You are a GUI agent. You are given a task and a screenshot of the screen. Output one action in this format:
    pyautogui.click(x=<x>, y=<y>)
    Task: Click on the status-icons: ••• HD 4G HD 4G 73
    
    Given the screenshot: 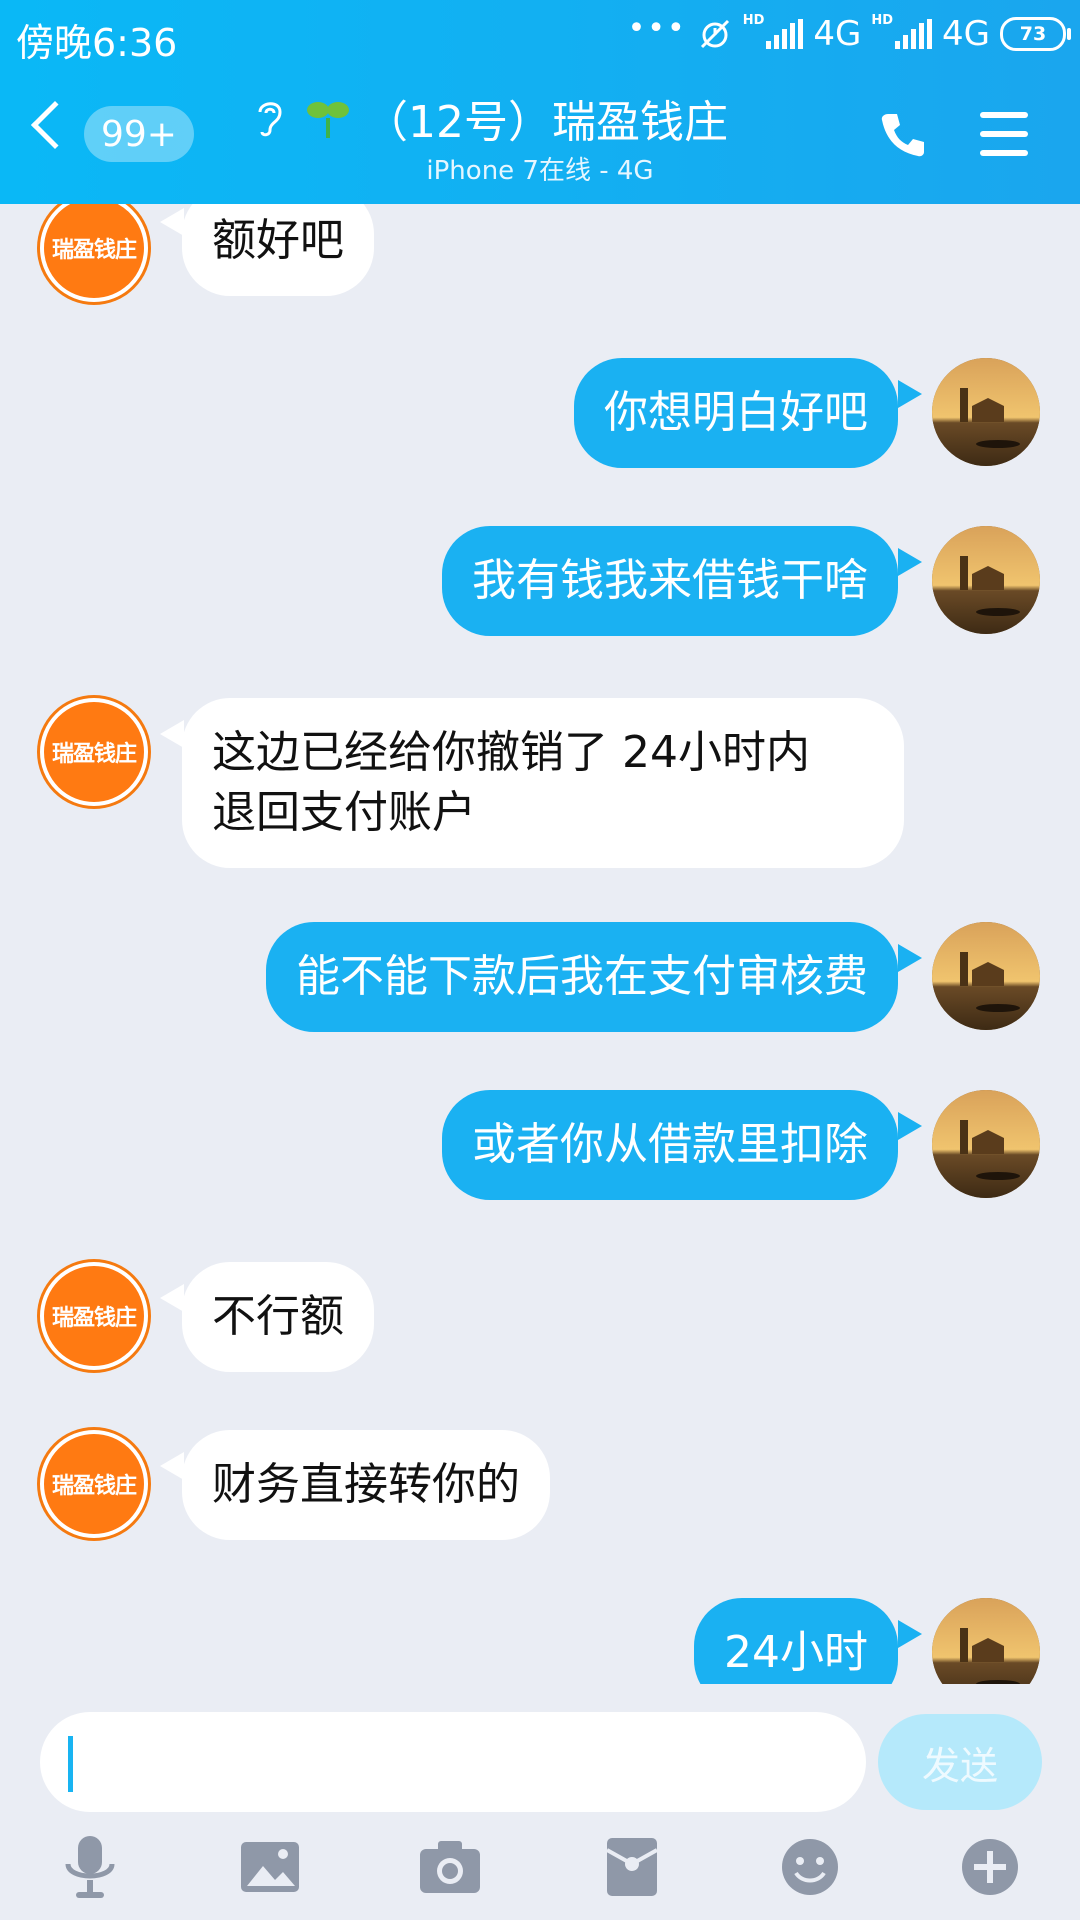 What is the action you would take?
    pyautogui.click(x=849, y=34)
    